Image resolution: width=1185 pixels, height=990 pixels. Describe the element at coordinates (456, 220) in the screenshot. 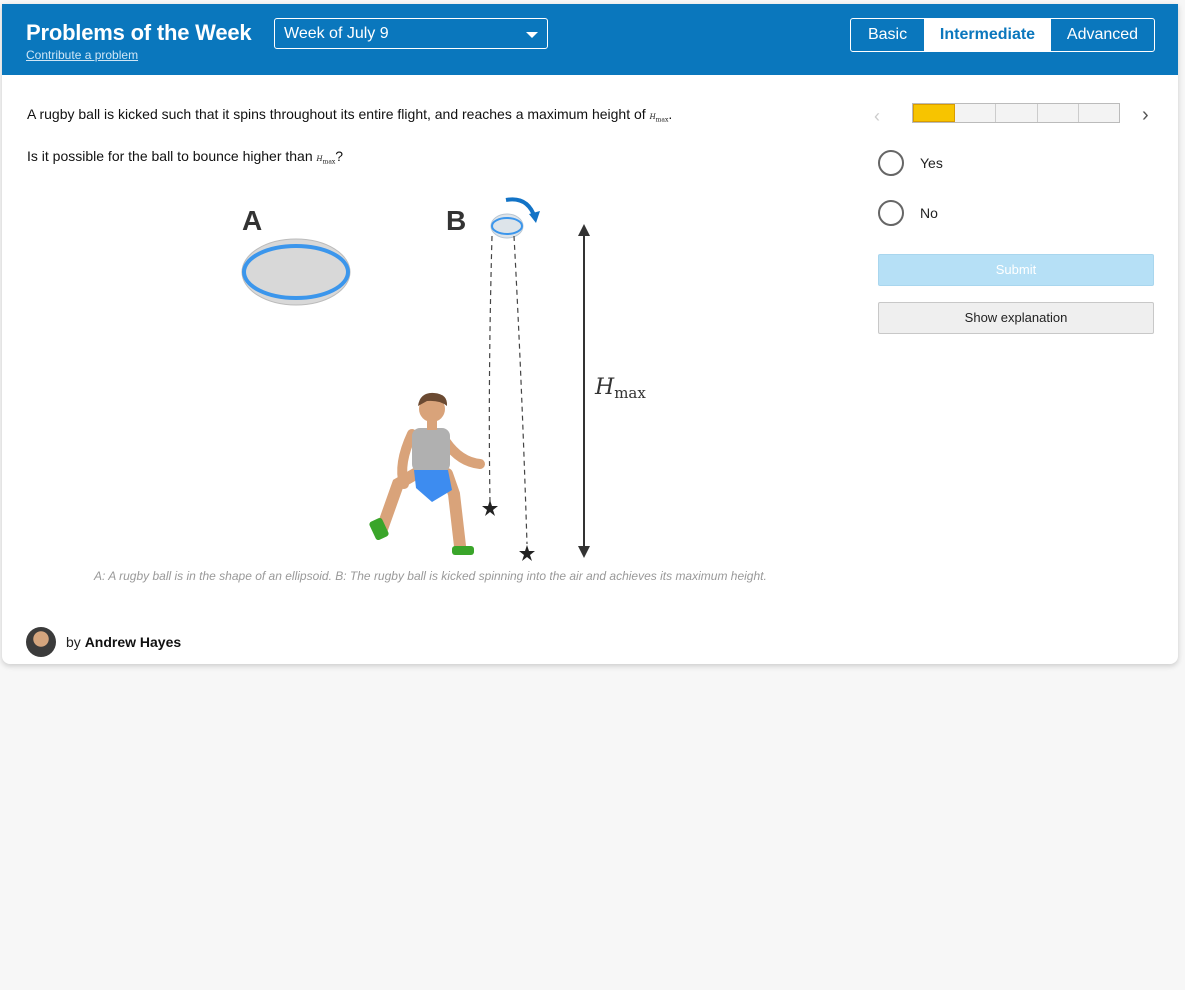

I see `figure-label-b: B` at that location.